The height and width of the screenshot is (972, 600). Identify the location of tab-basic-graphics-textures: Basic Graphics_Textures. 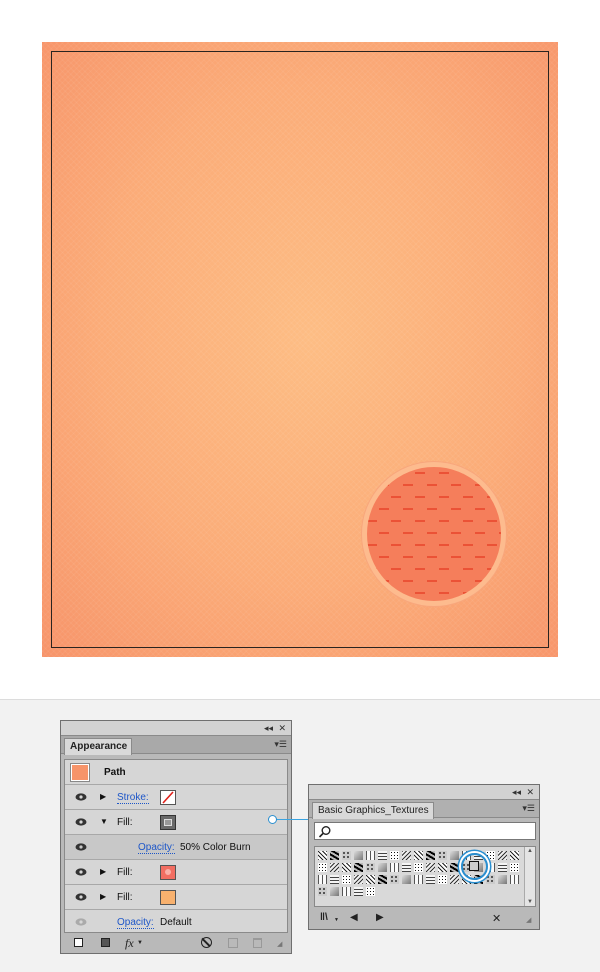
(373, 810).